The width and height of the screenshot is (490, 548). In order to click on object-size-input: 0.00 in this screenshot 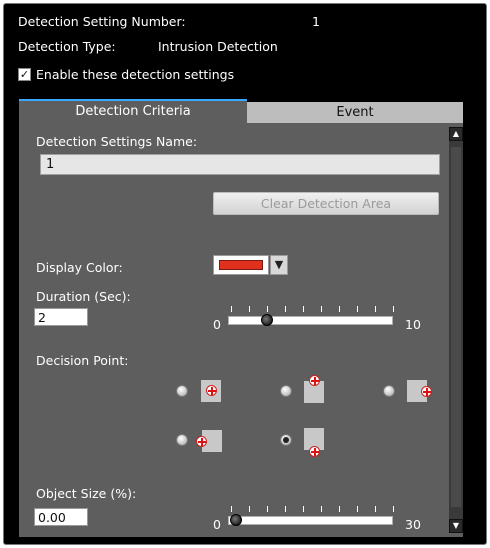, I will do `click(61, 517)`.